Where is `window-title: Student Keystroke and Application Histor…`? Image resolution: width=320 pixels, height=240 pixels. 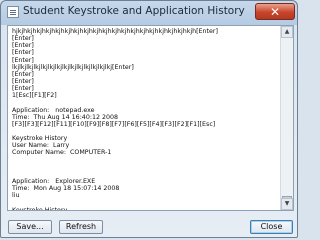 window-title: Student Keystroke and Application Histor… is located at coordinates (134, 11).